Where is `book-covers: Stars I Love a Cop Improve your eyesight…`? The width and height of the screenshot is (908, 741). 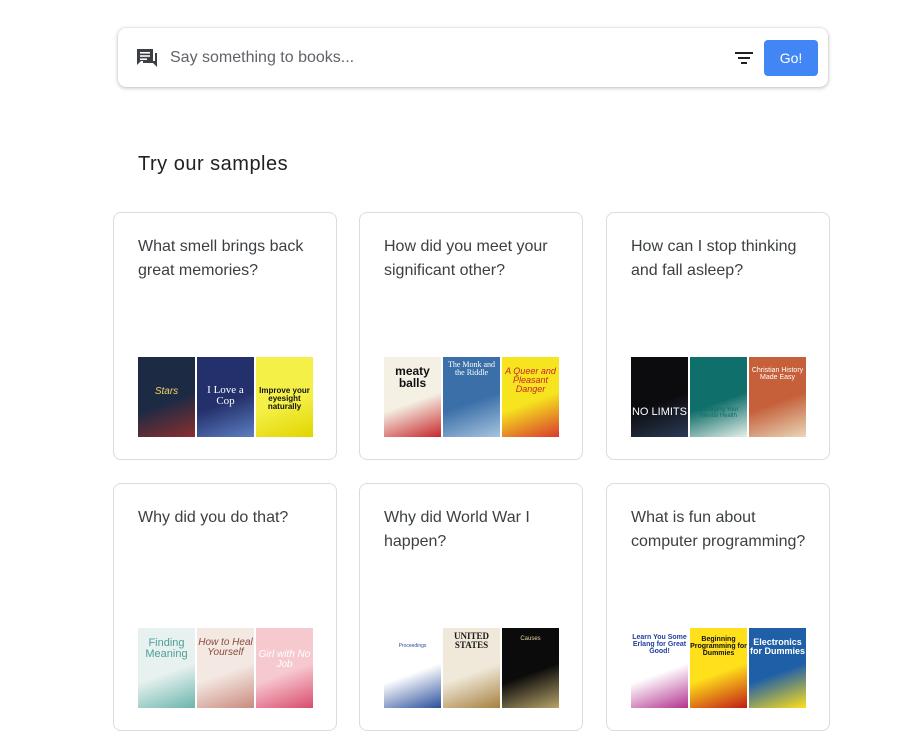 book-covers: Stars I Love a Cop Improve your eyesight… is located at coordinates (225, 397).